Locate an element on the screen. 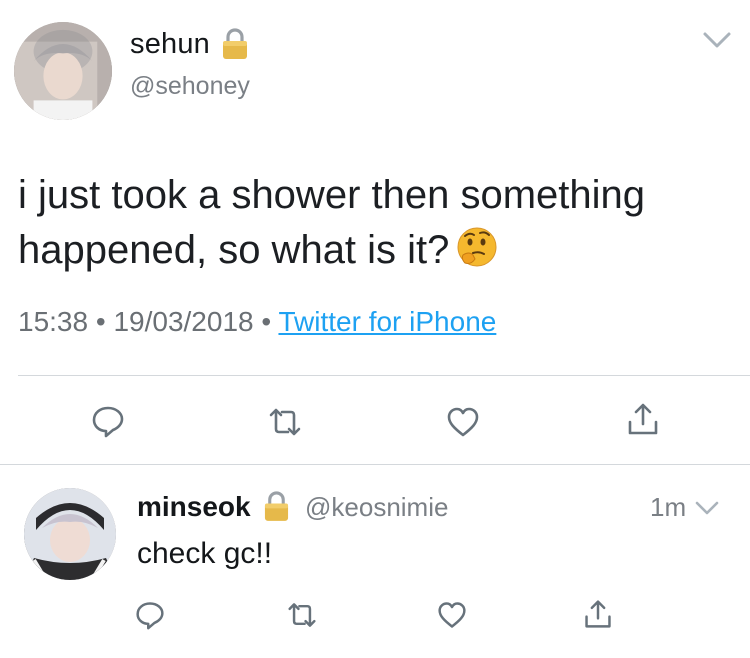  display-name: sehun is located at coordinates (170, 44).